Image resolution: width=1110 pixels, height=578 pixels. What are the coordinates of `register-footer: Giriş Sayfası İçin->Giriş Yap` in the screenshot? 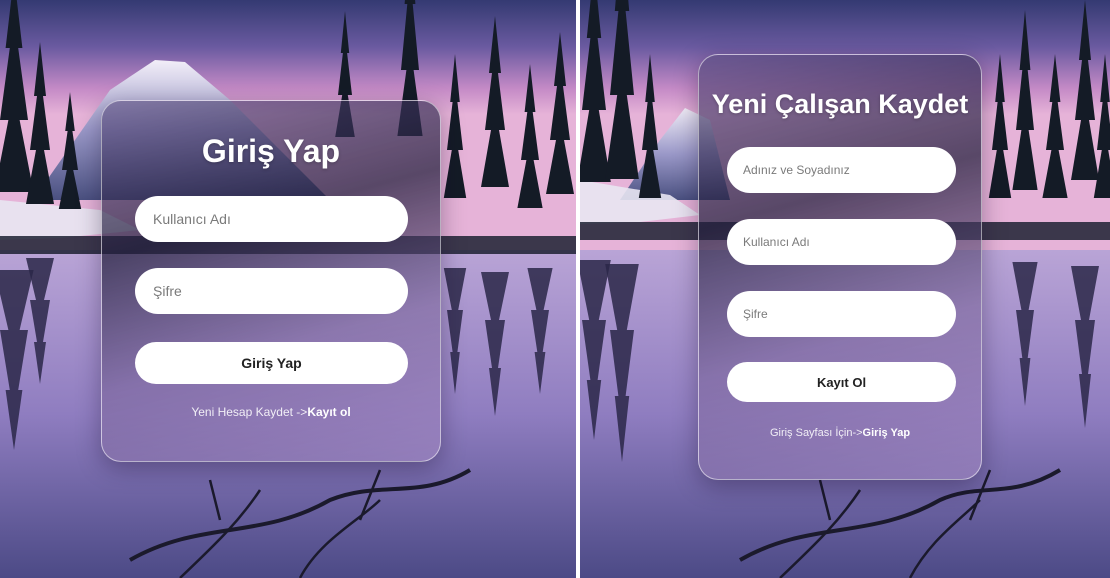 It's located at (840, 433).